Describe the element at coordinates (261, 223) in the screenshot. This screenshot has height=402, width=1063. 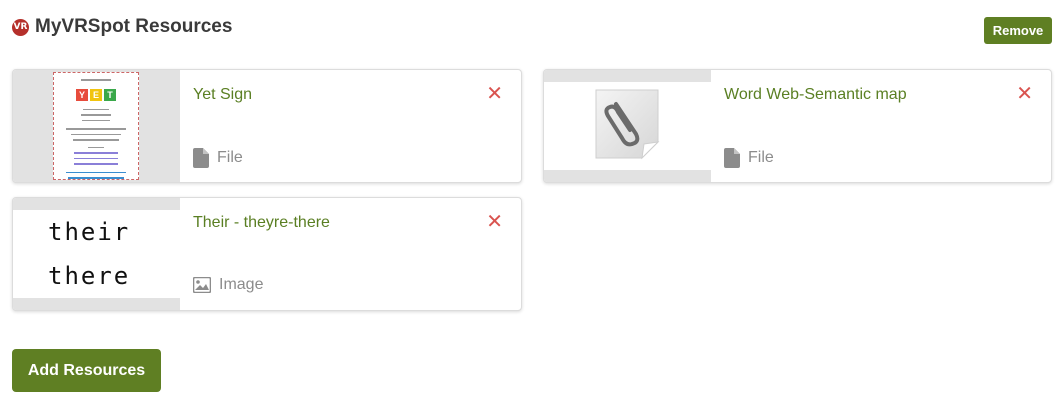
I see `resource-title: Their - theyre-there` at that location.